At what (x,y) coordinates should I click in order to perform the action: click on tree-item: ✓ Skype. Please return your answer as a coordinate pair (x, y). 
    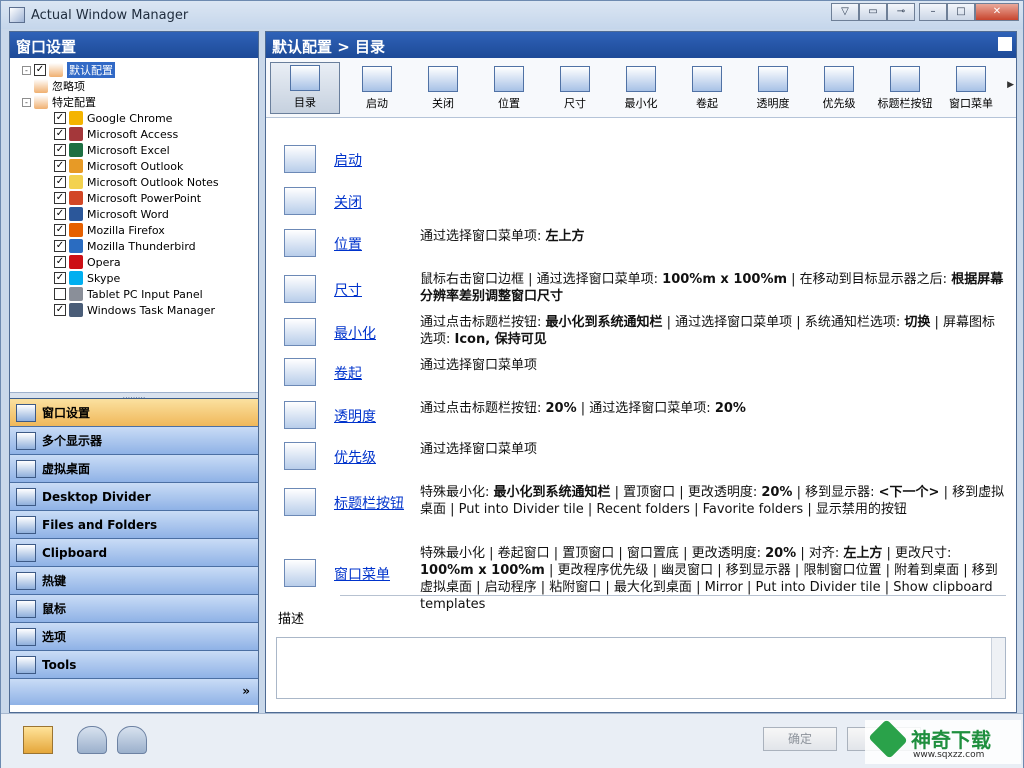
    Looking at the image, I should click on (134, 278).